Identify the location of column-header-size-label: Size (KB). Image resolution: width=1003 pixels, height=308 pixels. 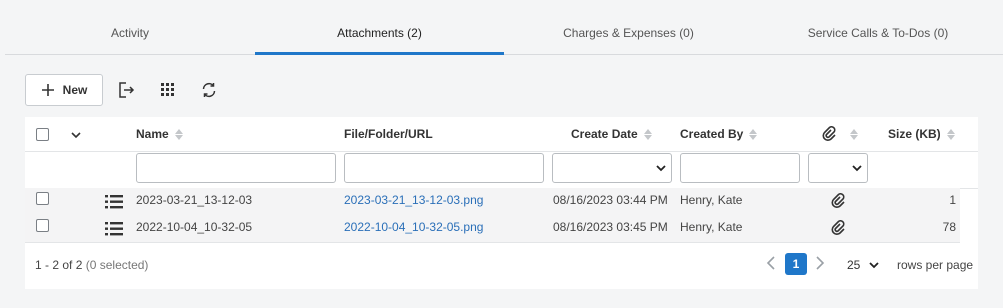
(914, 134).